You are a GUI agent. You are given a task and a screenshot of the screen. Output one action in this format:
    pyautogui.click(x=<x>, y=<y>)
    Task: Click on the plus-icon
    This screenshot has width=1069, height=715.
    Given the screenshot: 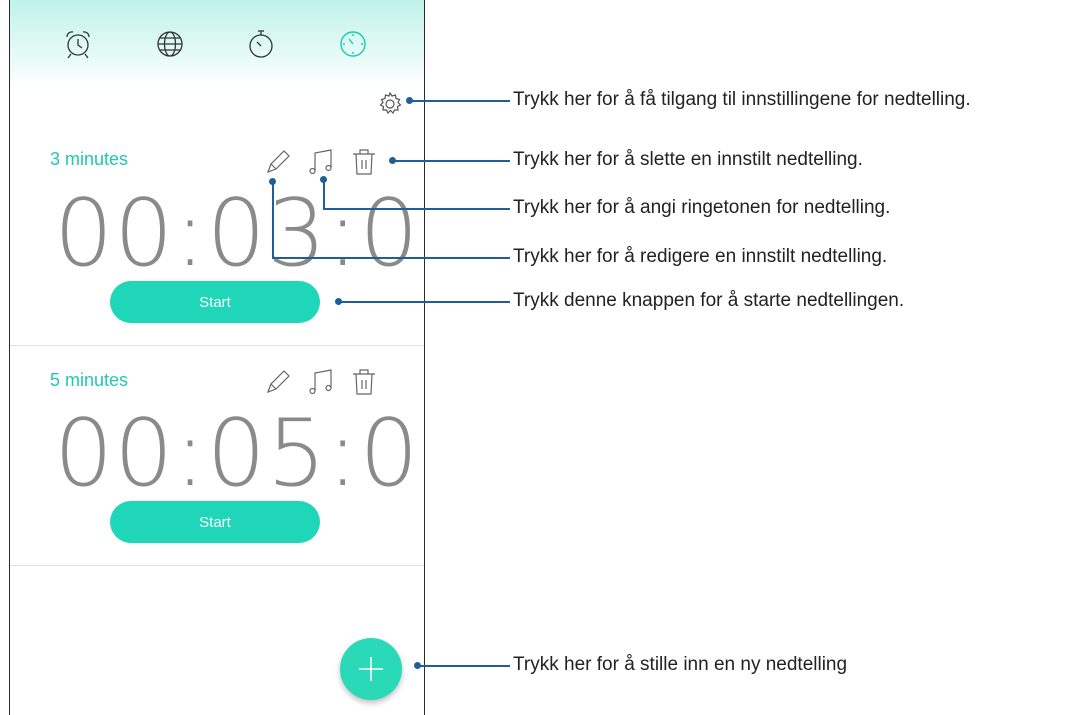 What is the action you would take?
    pyautogui.click(x=371, y=669)
    